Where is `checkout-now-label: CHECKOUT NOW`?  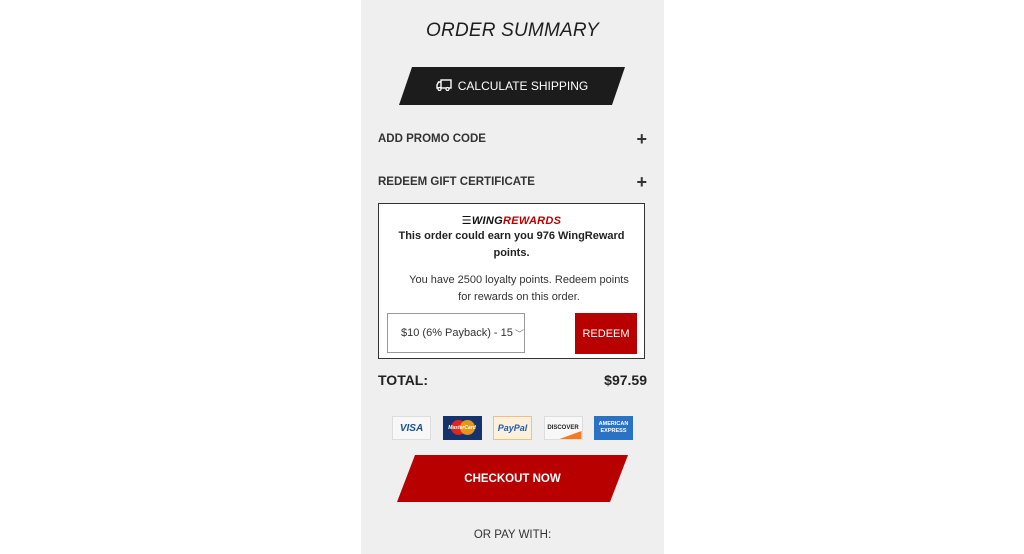 checkout-now-label: CHECKOUT NOW is located at coordinates (512, 478).